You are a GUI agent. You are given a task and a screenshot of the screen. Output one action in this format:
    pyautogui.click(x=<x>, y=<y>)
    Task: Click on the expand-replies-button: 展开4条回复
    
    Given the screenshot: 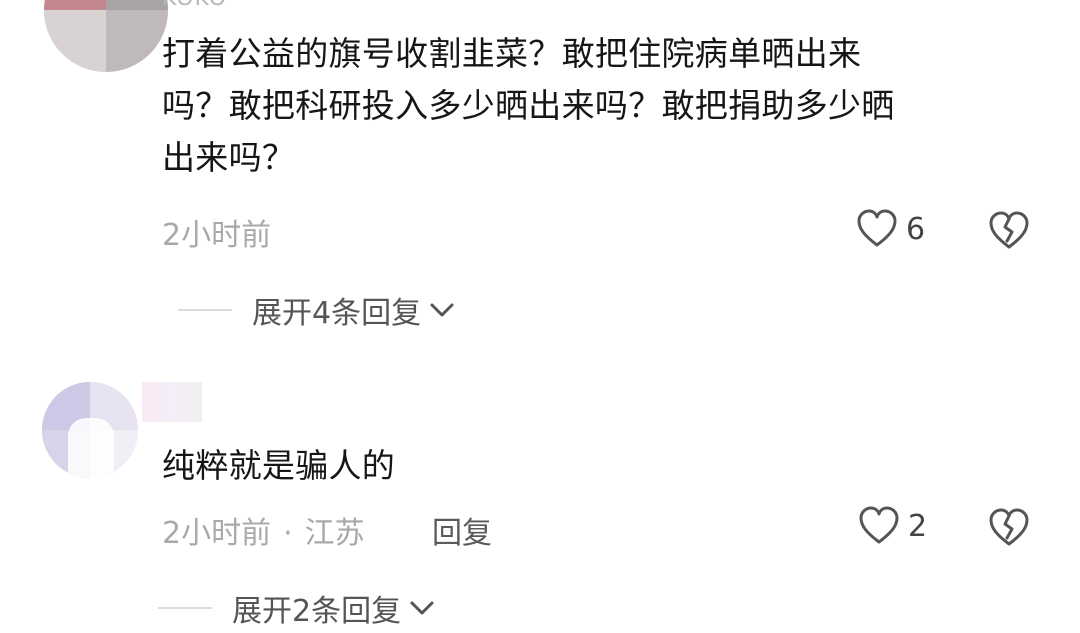 What is the action you would take?
    pyautogui.click(x=353, y=310)
    